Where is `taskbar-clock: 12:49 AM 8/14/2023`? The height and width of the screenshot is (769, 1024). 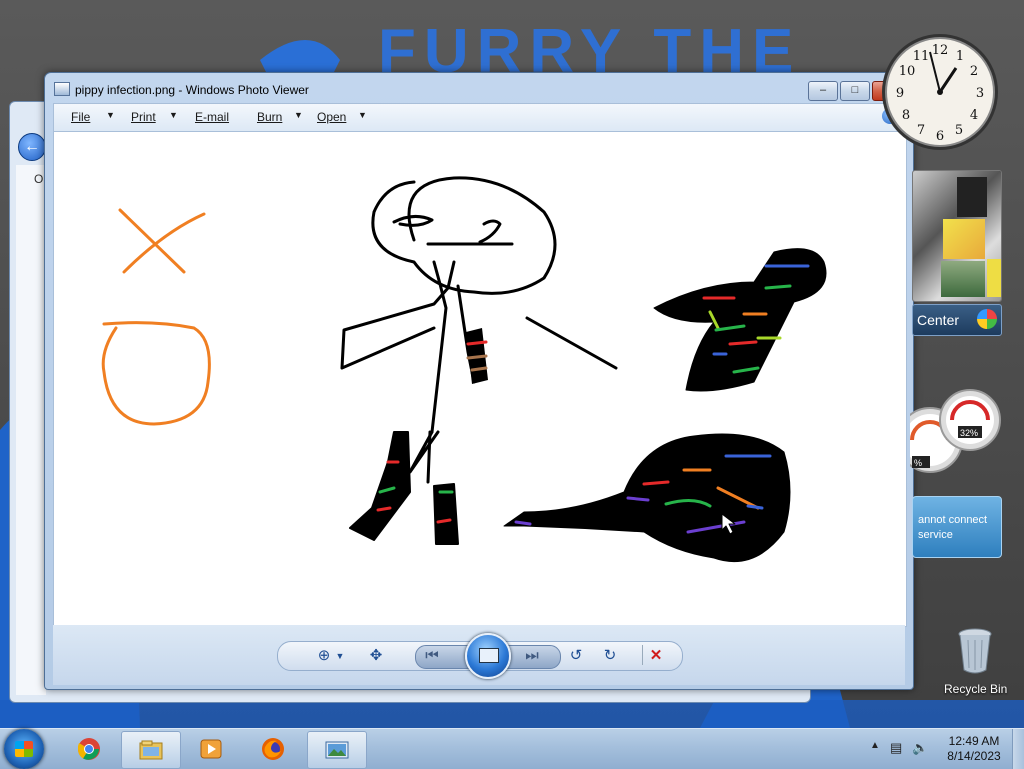
taskbar-clock: 12:49 AM 8/14/2023 is located at coordinates (974, 749).